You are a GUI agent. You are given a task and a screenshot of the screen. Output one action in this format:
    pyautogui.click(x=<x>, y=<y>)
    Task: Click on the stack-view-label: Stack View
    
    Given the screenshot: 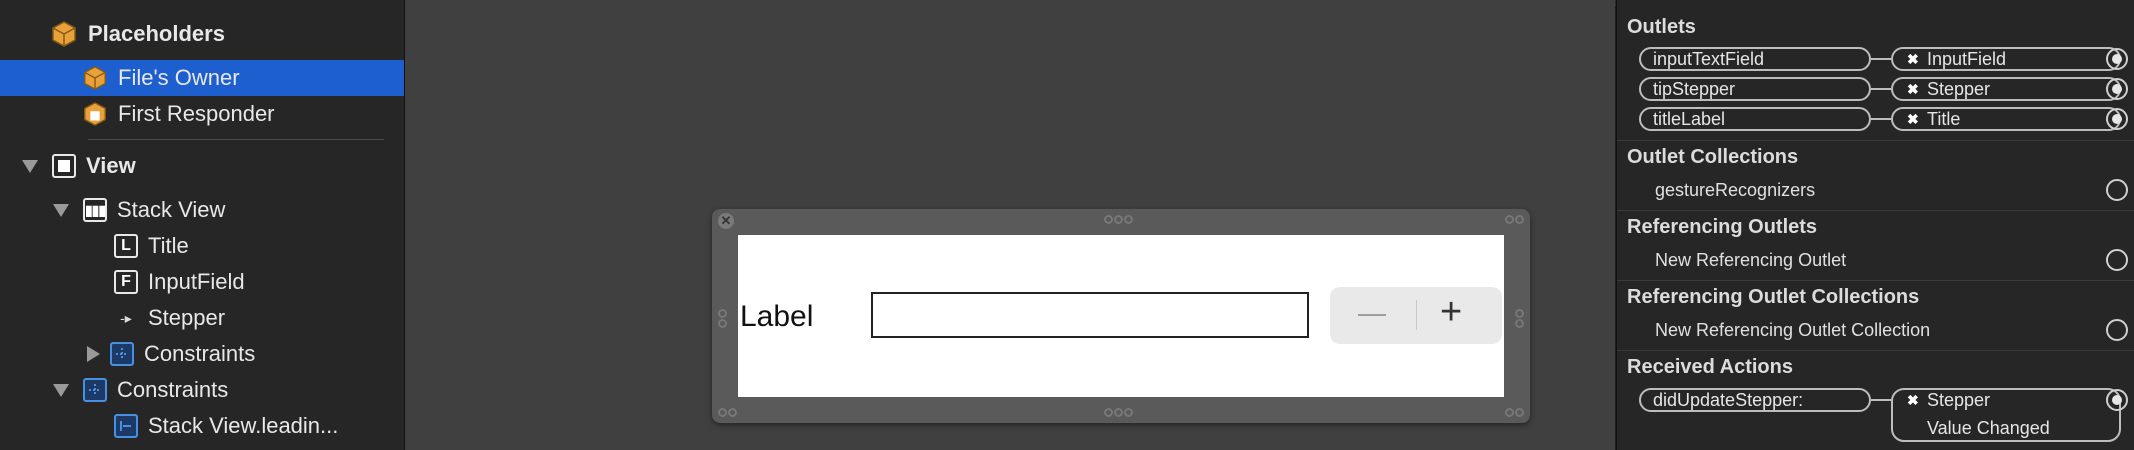 What is the action you would take?
    pyautogui.click(x=171, y=209)
    